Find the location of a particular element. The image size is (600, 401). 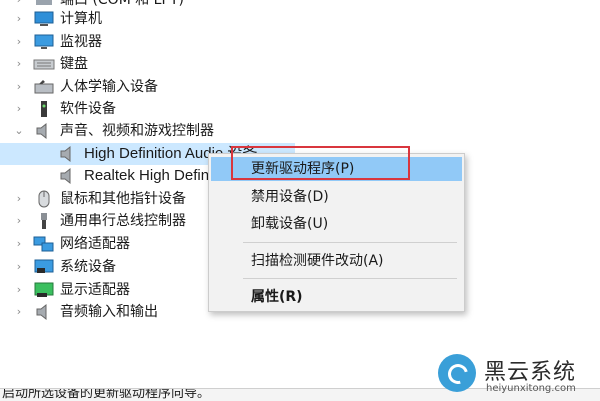

port-icon is located at coordinates (44, 2).